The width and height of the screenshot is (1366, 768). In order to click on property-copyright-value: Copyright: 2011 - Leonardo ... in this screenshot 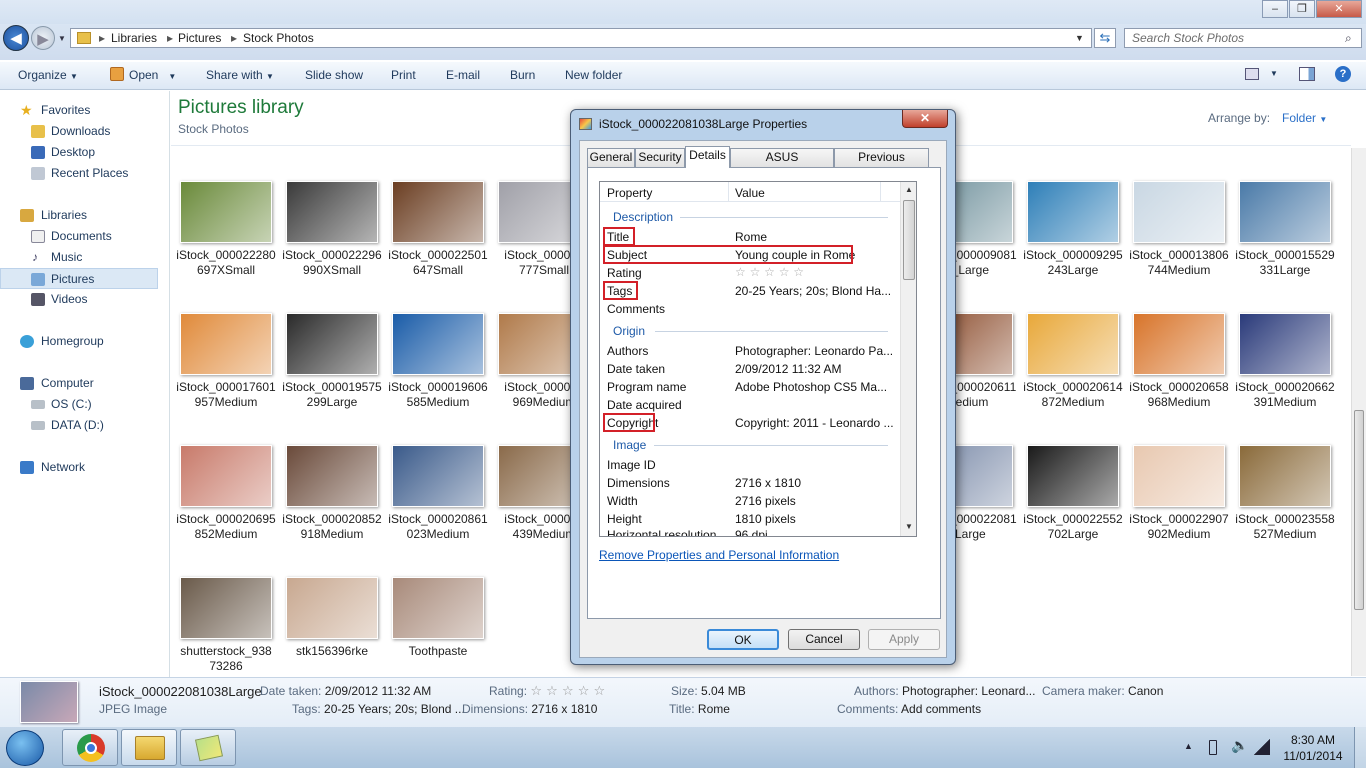, I will do `click(814, 423)`.